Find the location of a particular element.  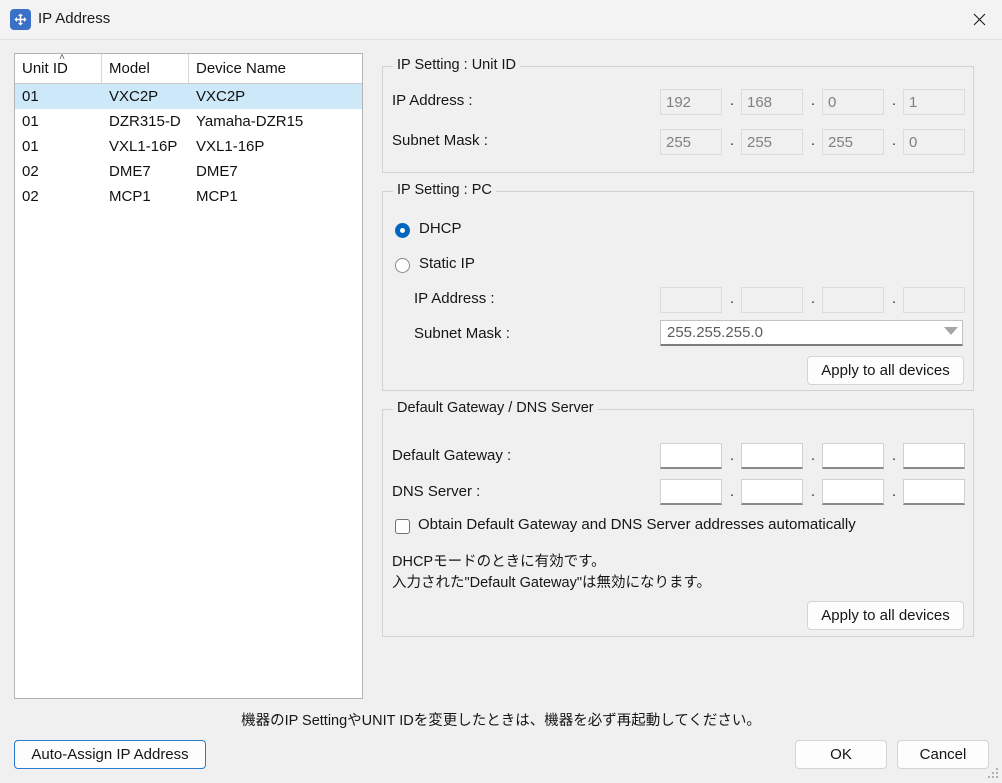

radio-dhcp-label: DHCP is located at coordinates (440, 228).